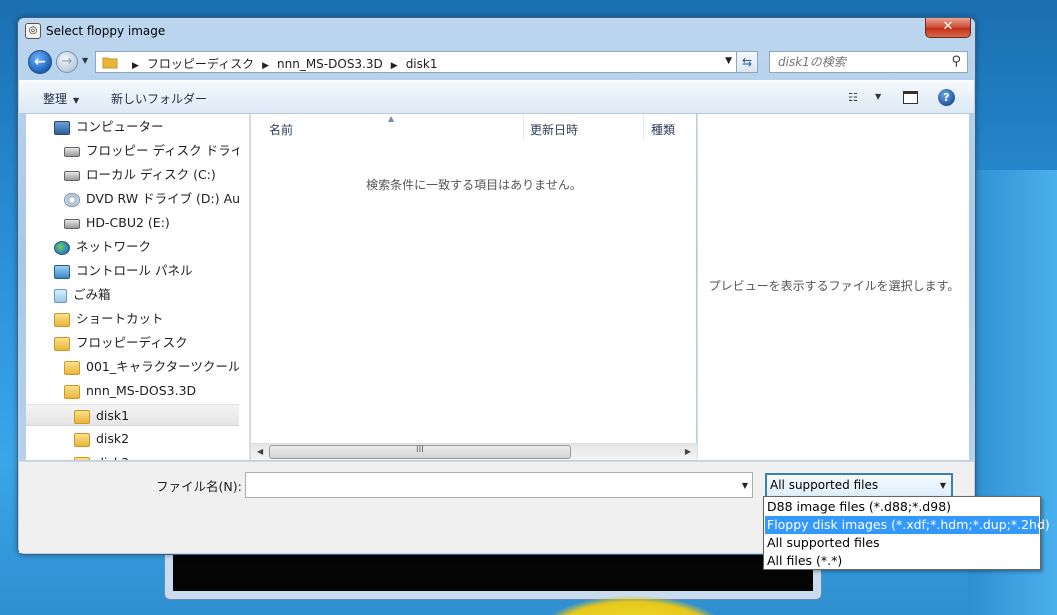 This screenshot has width=1057, height=615. What do you see at coordinates (199, 486) in the screenshot?
I see `filename-label: ファイル名(N):` at bounding box center [199, 486].